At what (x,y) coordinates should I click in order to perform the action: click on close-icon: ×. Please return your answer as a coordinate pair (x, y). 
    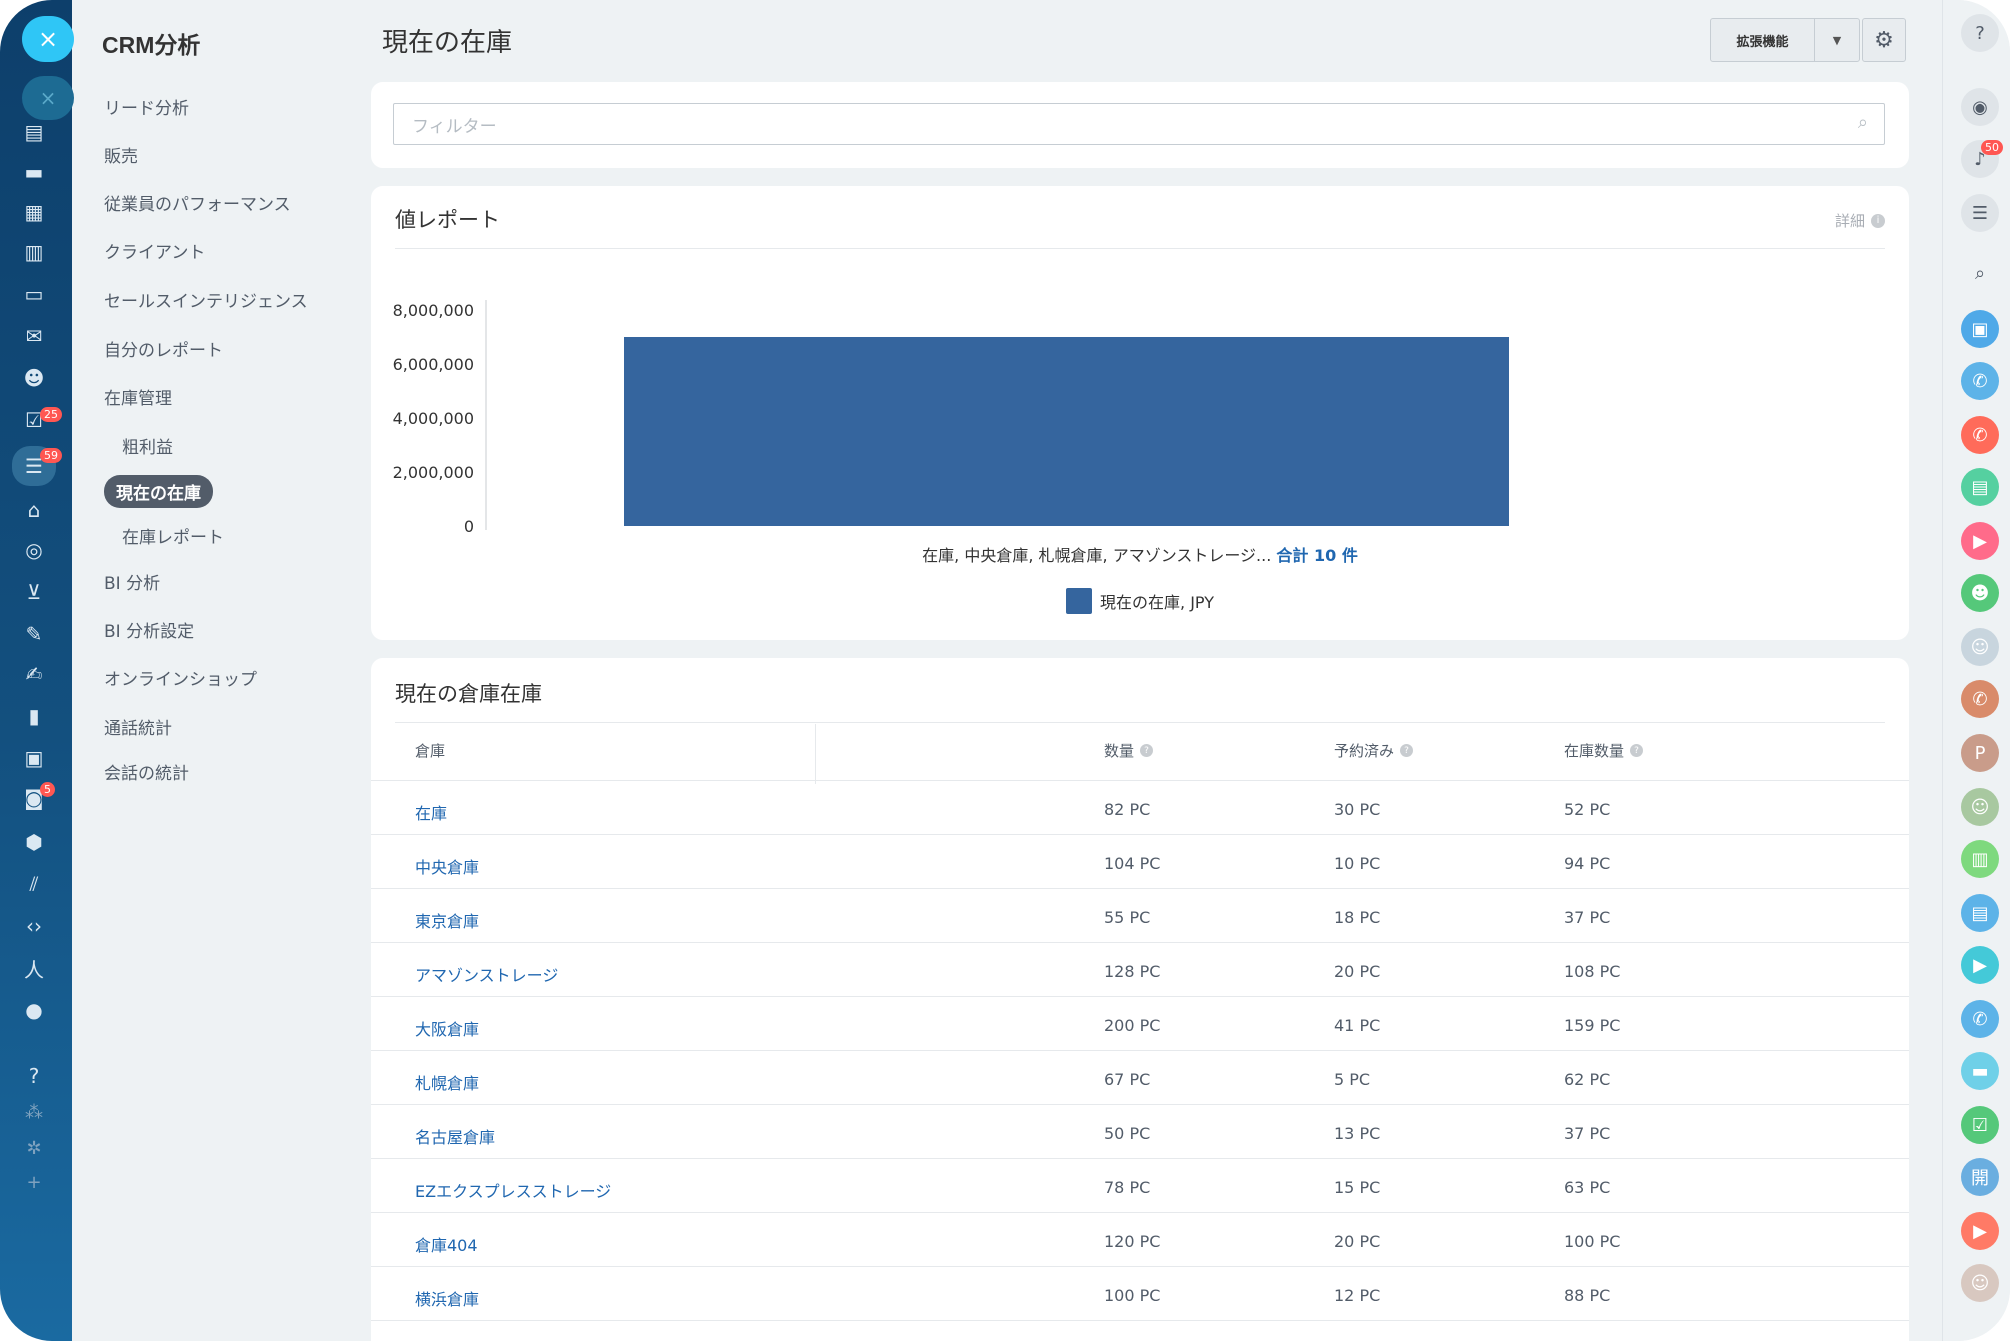
    Looking at the image, I should click on (48, 39).